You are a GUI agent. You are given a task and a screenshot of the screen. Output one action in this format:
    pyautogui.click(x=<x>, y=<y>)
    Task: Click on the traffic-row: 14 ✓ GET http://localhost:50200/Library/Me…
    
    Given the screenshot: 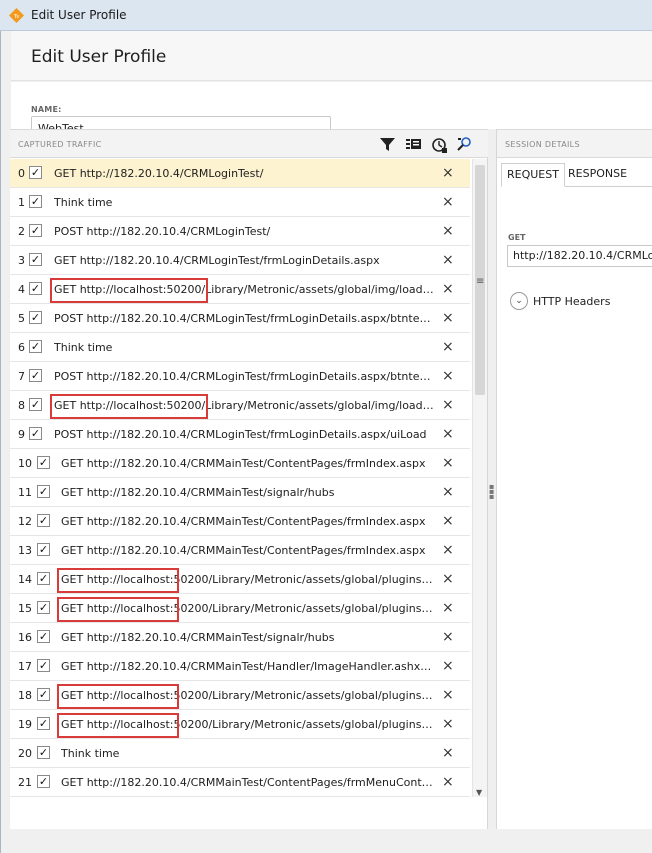 What is the action you would take?
    pyautogui.click(x=240, y=579)
    